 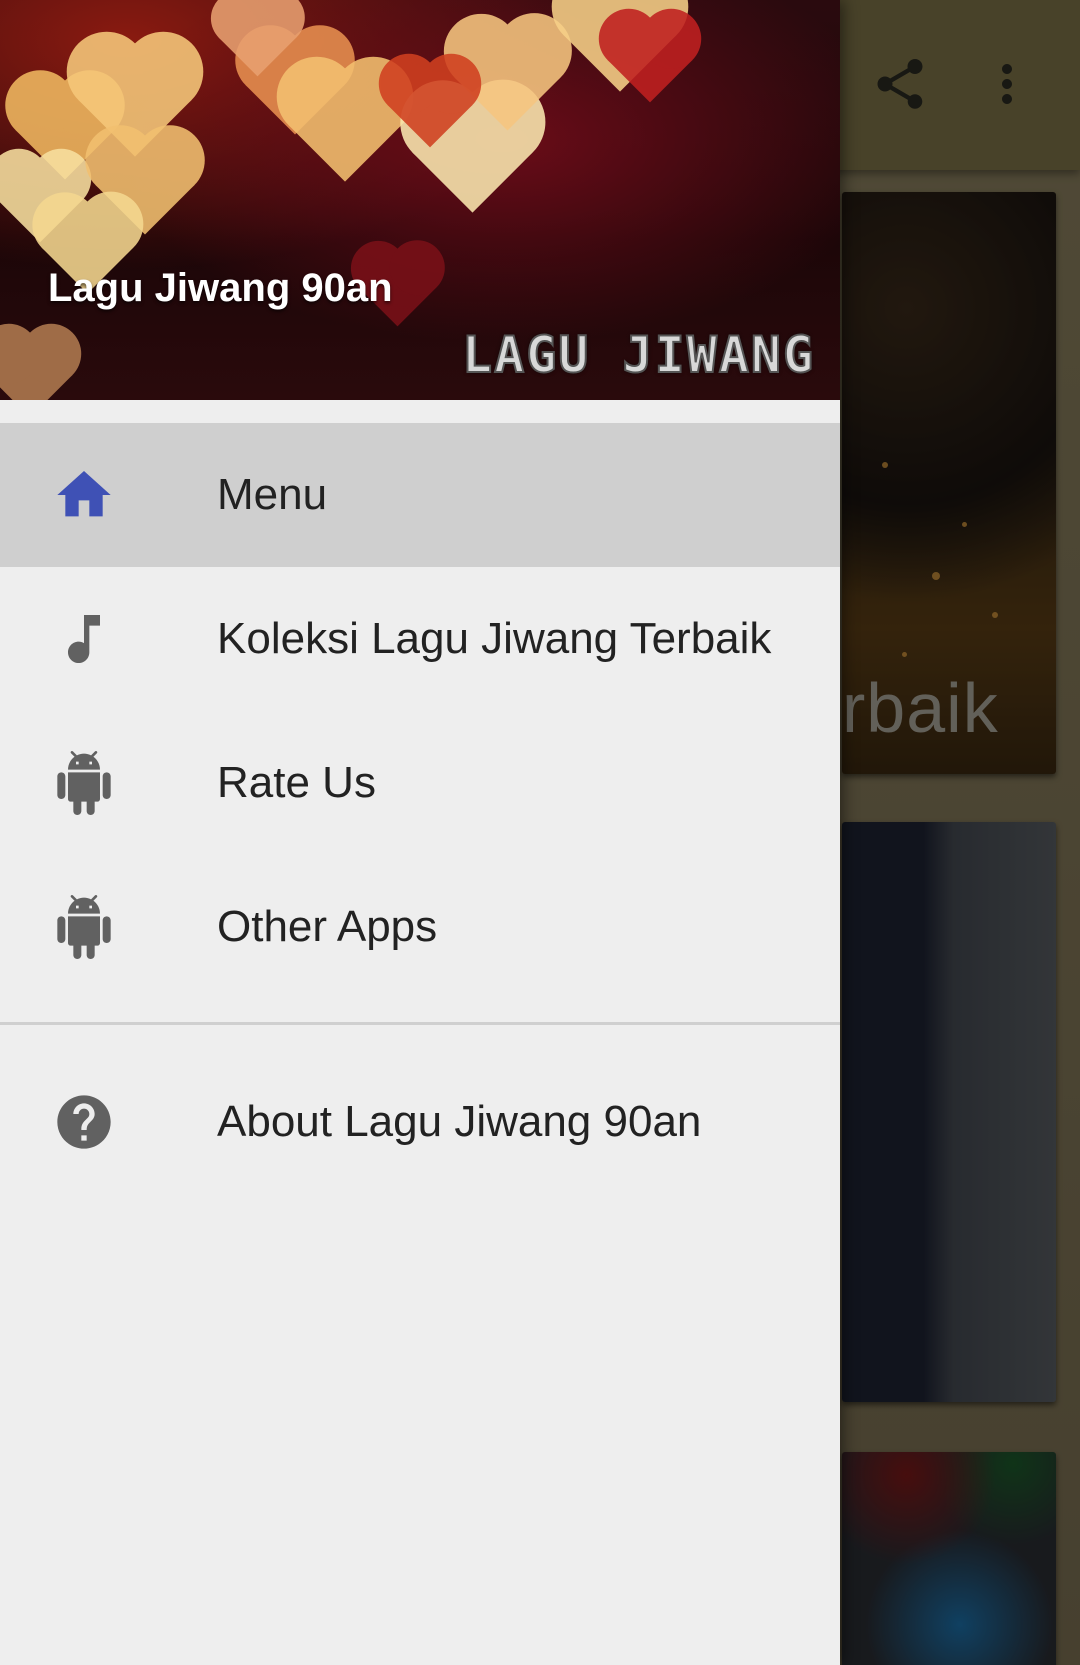 What do you see at coordinates (420, 495) in the screenshot?
I see `drawer-item-menu: Menu` at bounding box center [420, 495].